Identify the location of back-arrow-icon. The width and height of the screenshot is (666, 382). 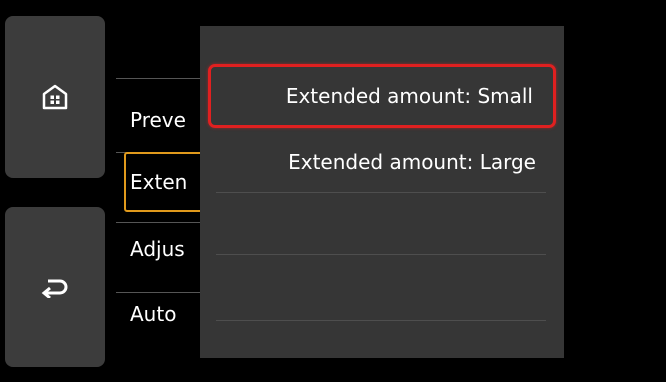
(54, 288).